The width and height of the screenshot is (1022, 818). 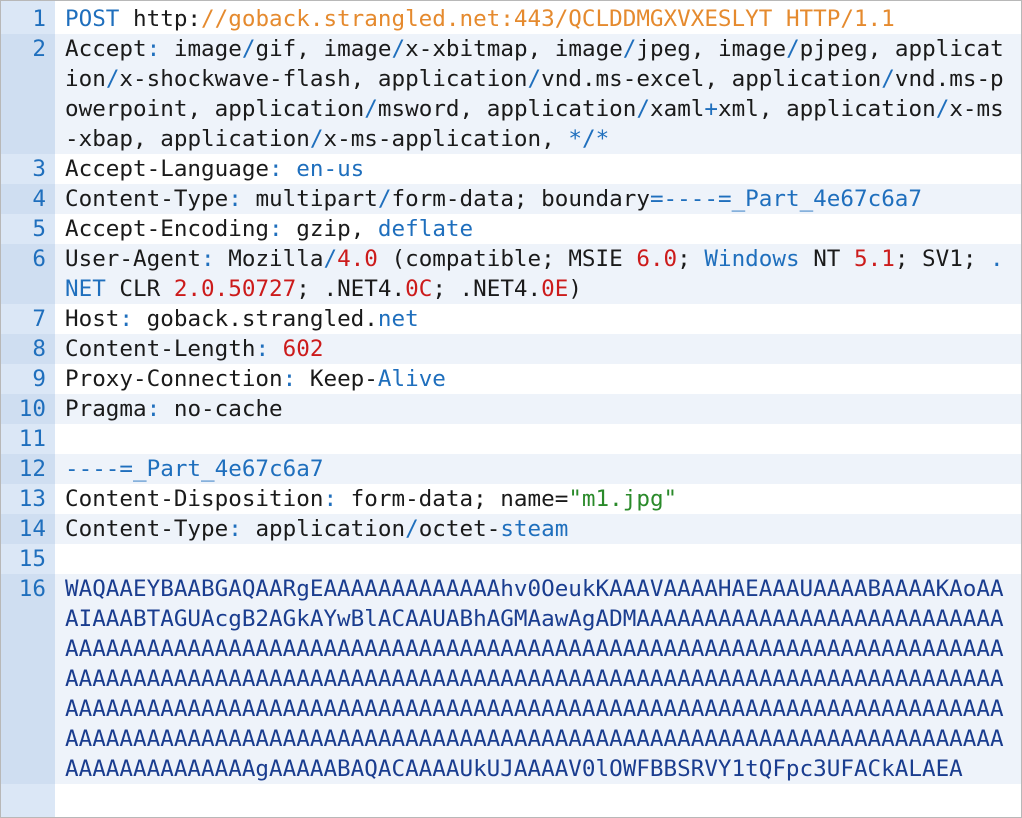 What do you see at coordinates (589, 139) in the screenshot?
I see `code-token: */*` at bounding box center [589, 139].